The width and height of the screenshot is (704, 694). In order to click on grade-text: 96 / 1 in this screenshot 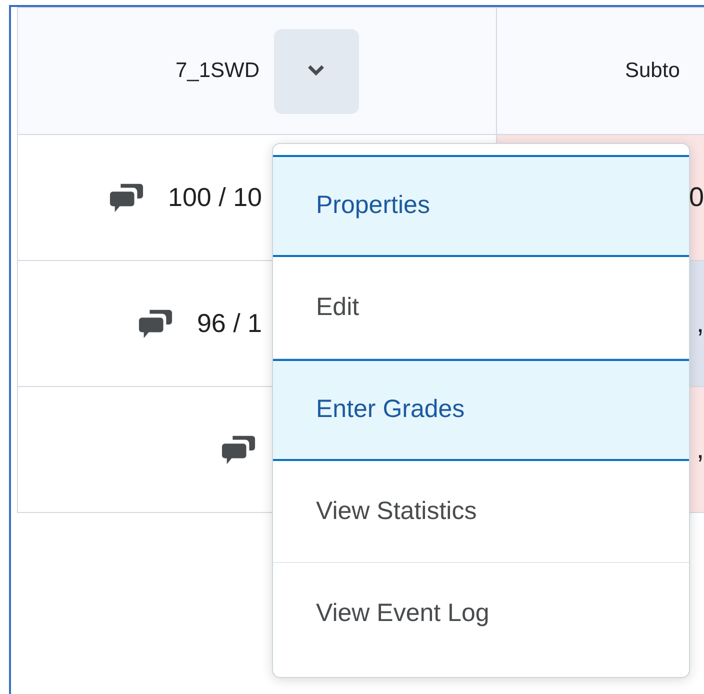, I will do `click(229, 323)`.